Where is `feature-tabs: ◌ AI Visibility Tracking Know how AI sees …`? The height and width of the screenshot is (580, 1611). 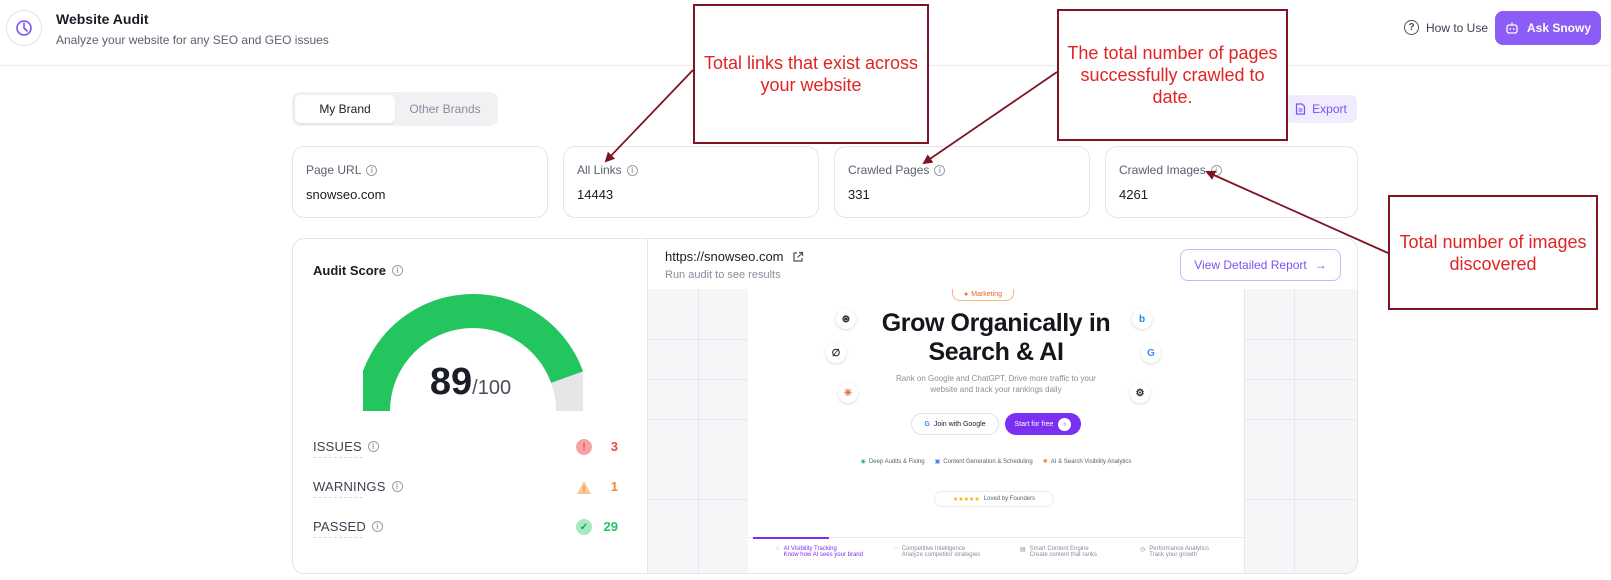 feature-tabs: ◌ AI Visibility Tracking Know how AI sees … is located at coordinates (996, 555).